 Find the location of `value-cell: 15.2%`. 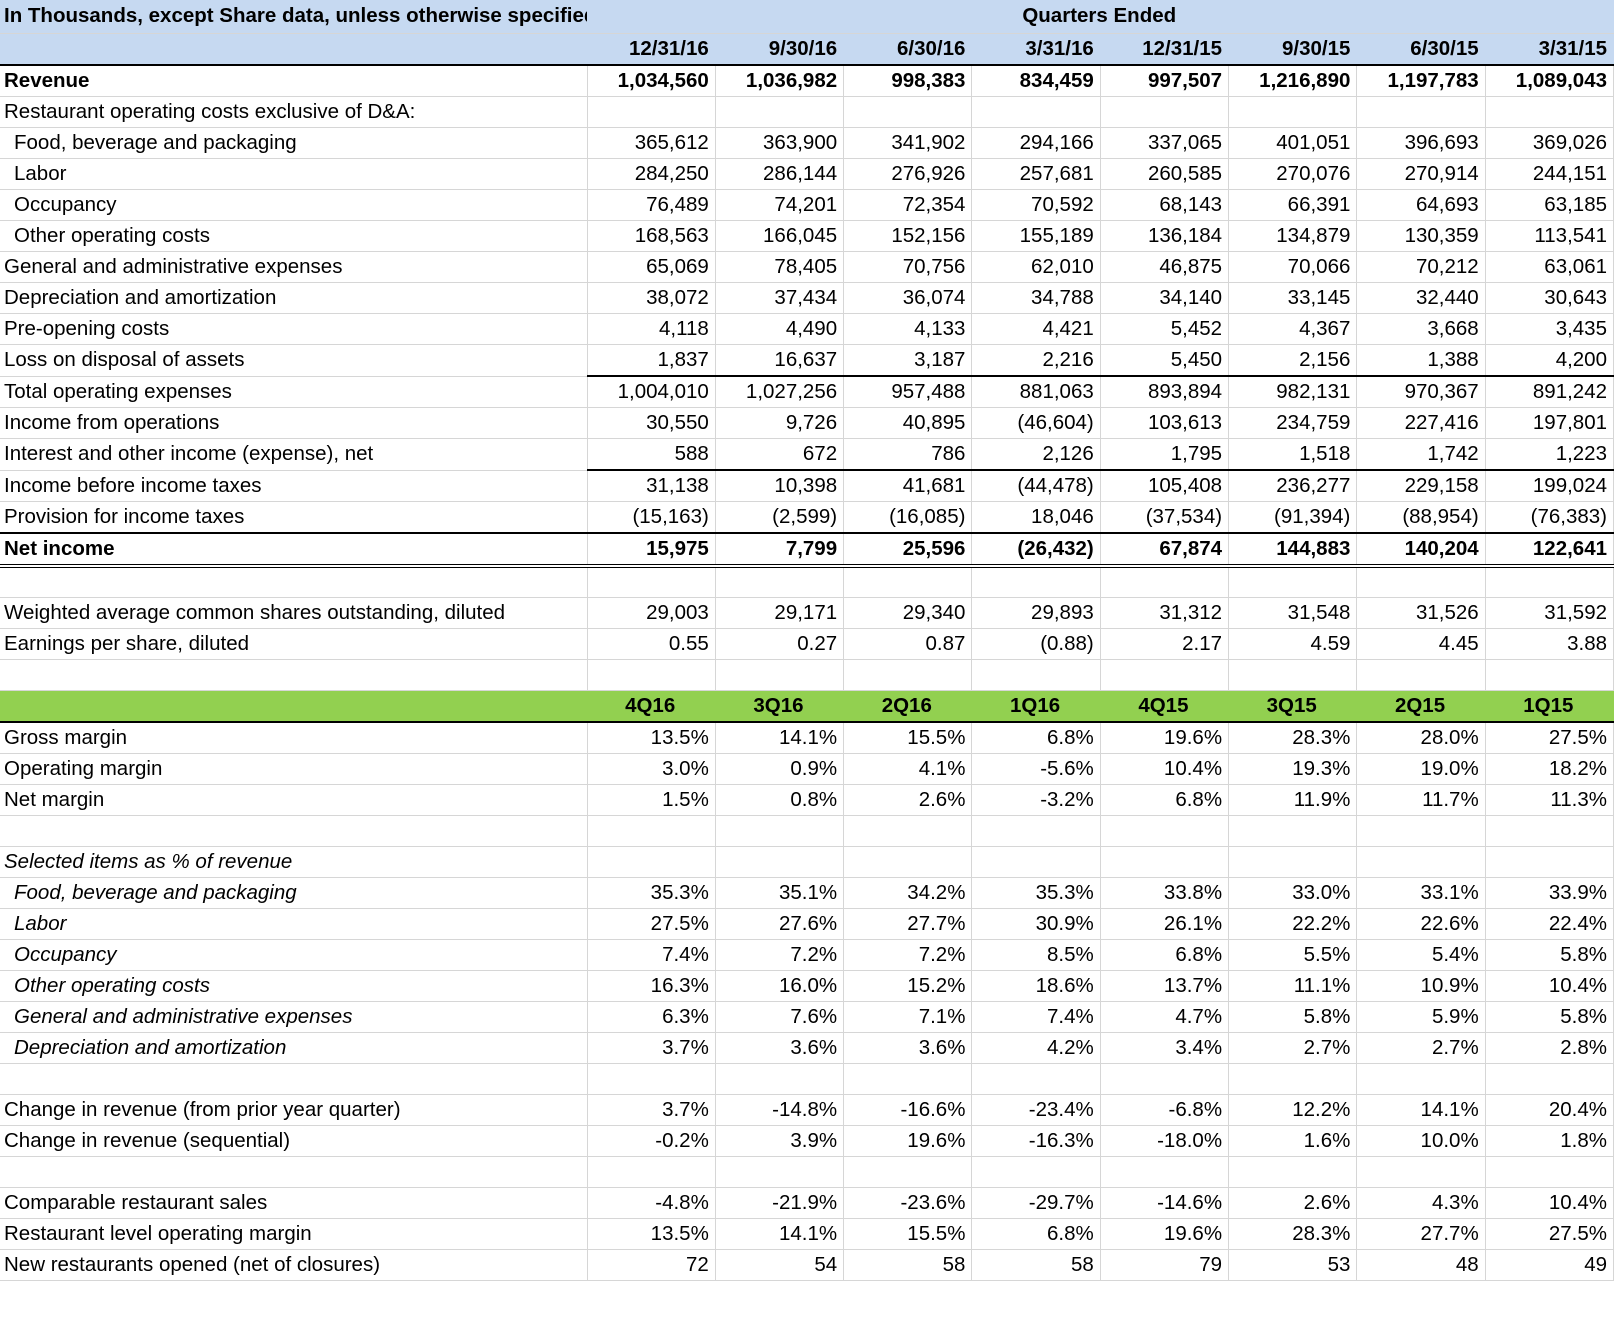

value-cell: 15.2% is located at coordinates (908, 986).